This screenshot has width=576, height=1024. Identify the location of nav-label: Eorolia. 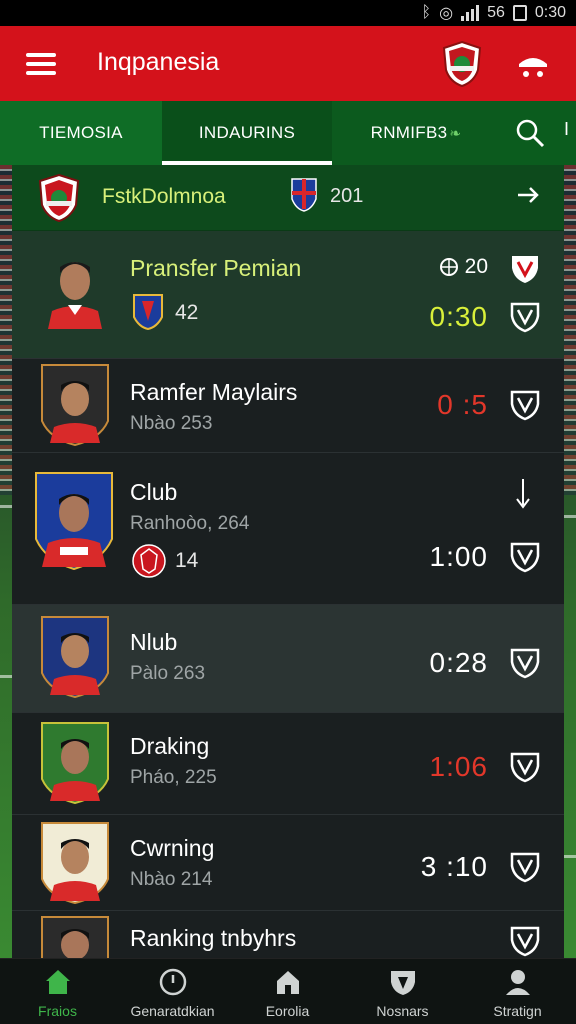
(287, 1011).